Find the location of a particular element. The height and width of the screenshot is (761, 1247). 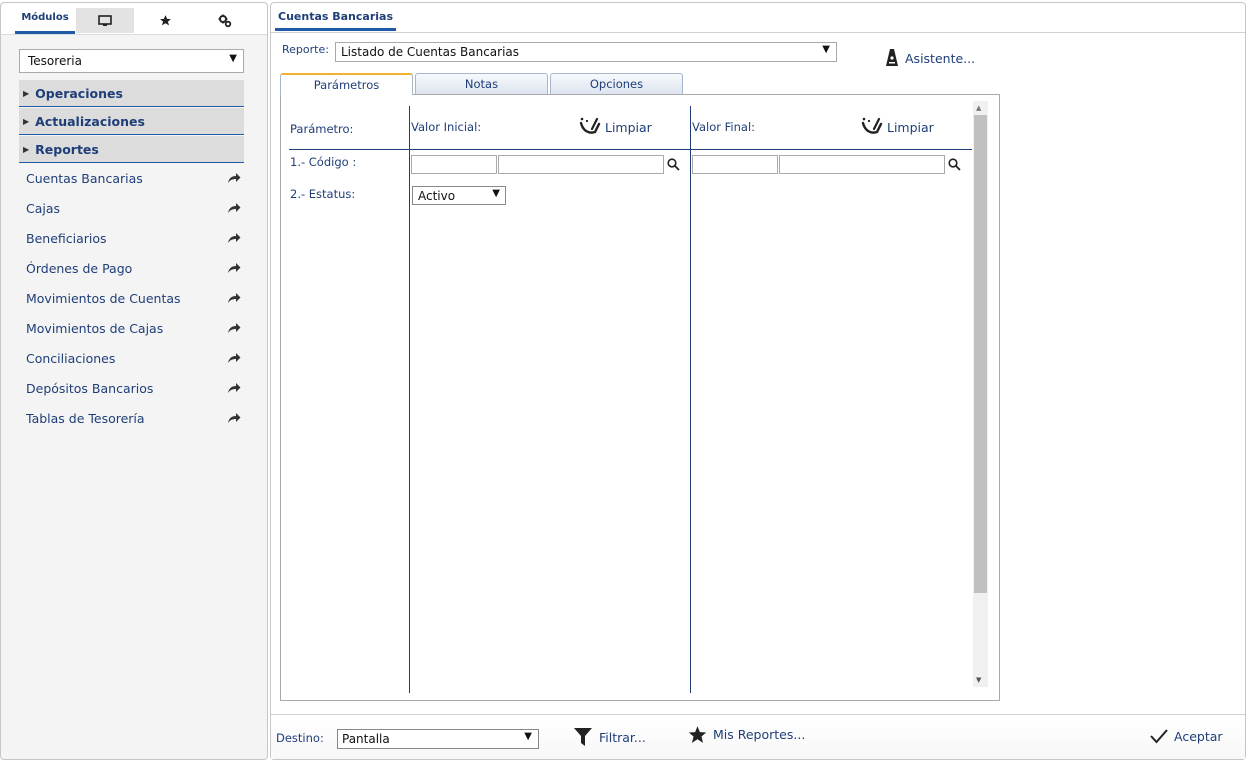

filter-icon is located at coordinates (583, 737).